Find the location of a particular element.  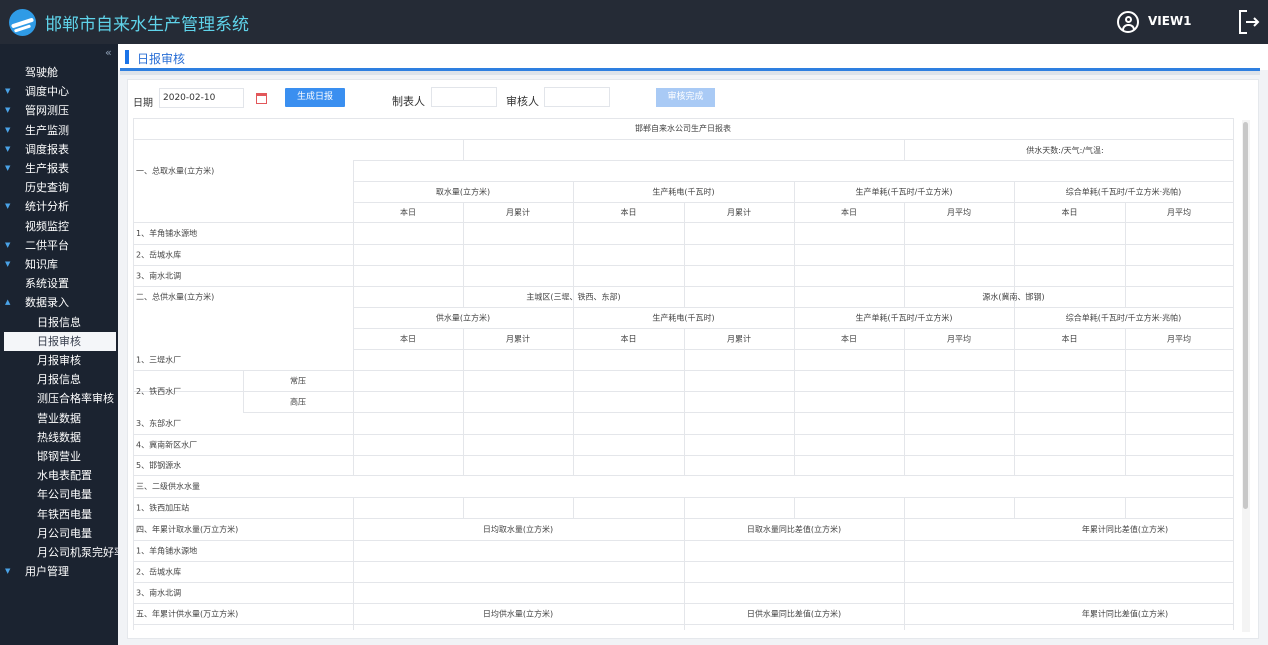

sidebar-item: ▼ 管网测压 is located at coordinates (59, 110).